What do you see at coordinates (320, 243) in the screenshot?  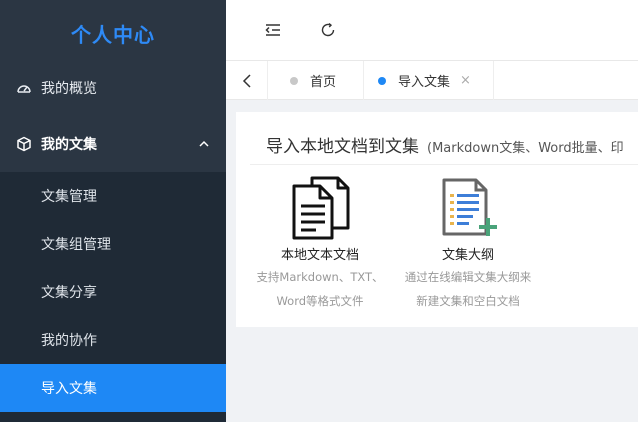 I see `import-local-docs-option: 本地文本文档 支持Markdown、TXT、 Word等格式文件` at bounding box center [320, 243].